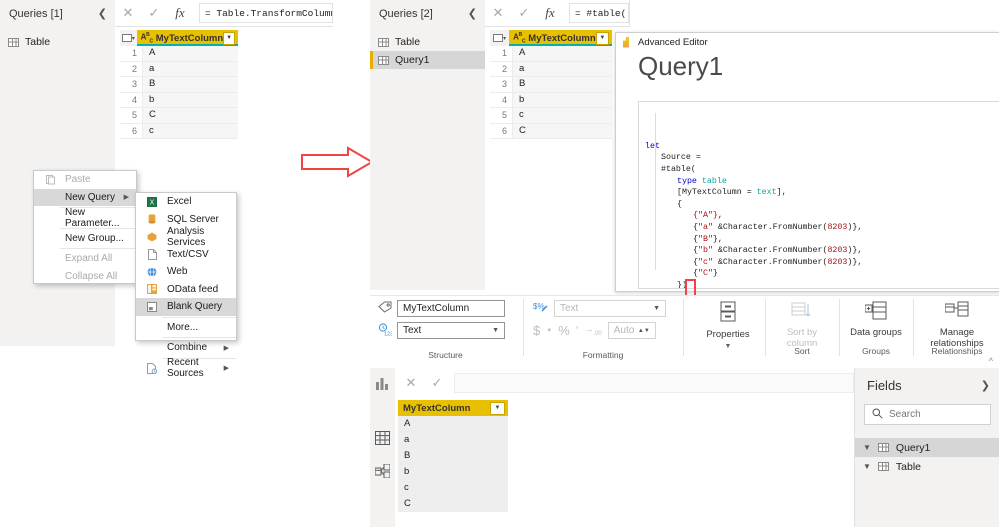  I want to click on table-row: 5 C, so click(179, 116).